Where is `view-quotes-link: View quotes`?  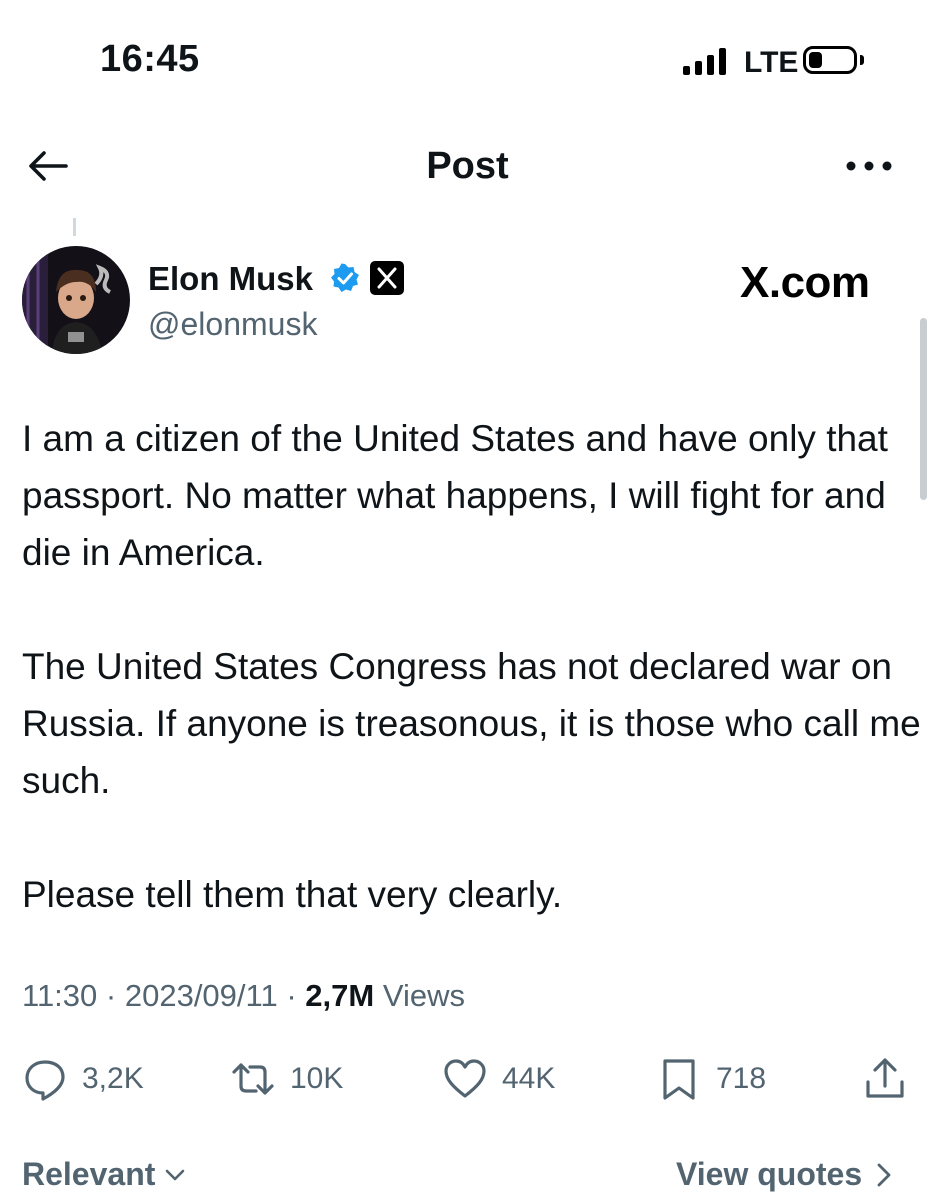
view-quotes-link: View quotes is located at coordinates (785, 1174).